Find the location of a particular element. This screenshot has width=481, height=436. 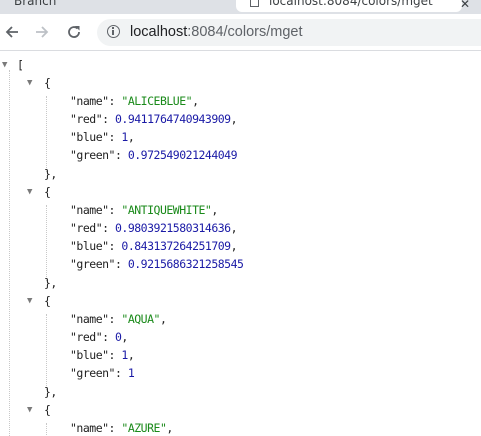

url-path: :8084/colors/mget is located at coordinates (245, 32).